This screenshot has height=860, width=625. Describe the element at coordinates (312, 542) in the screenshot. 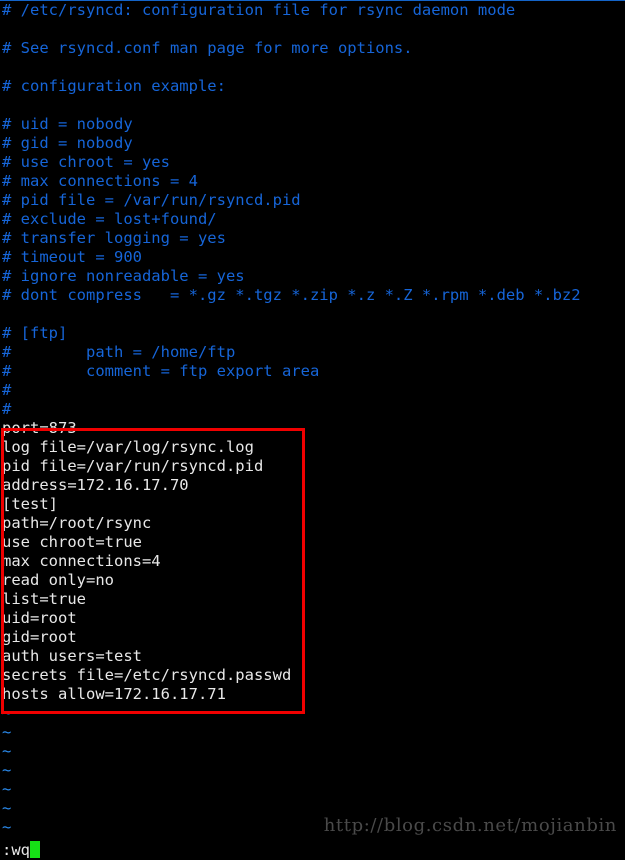

I see `buffer-line: use chroot=true` at that location.